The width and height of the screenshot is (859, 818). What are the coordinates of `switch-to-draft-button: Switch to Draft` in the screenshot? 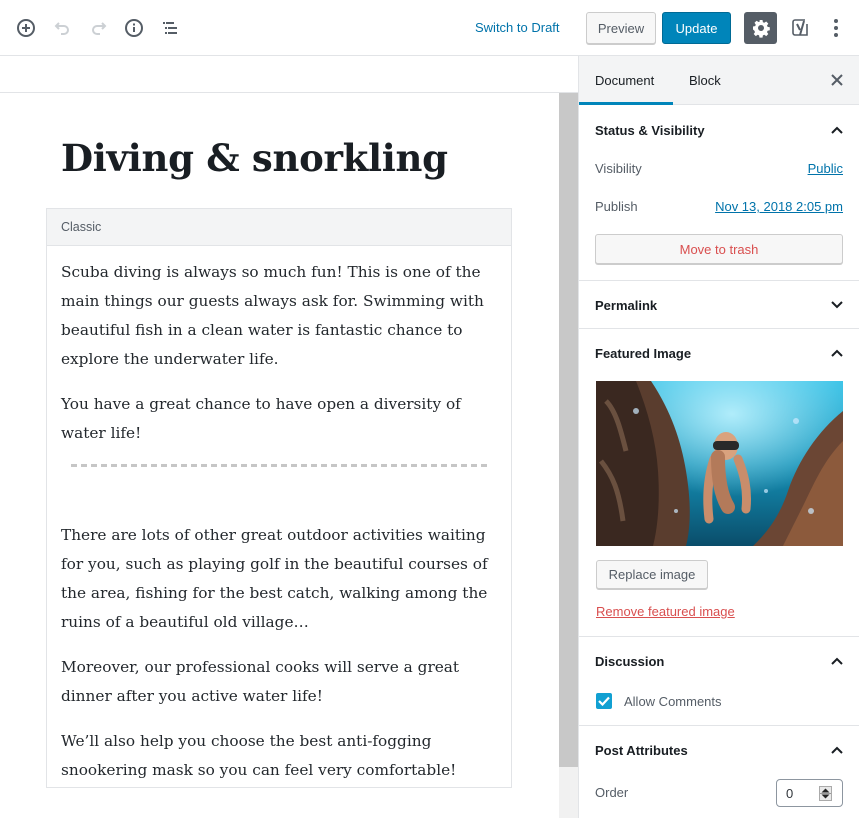 It's located at (517, 27).